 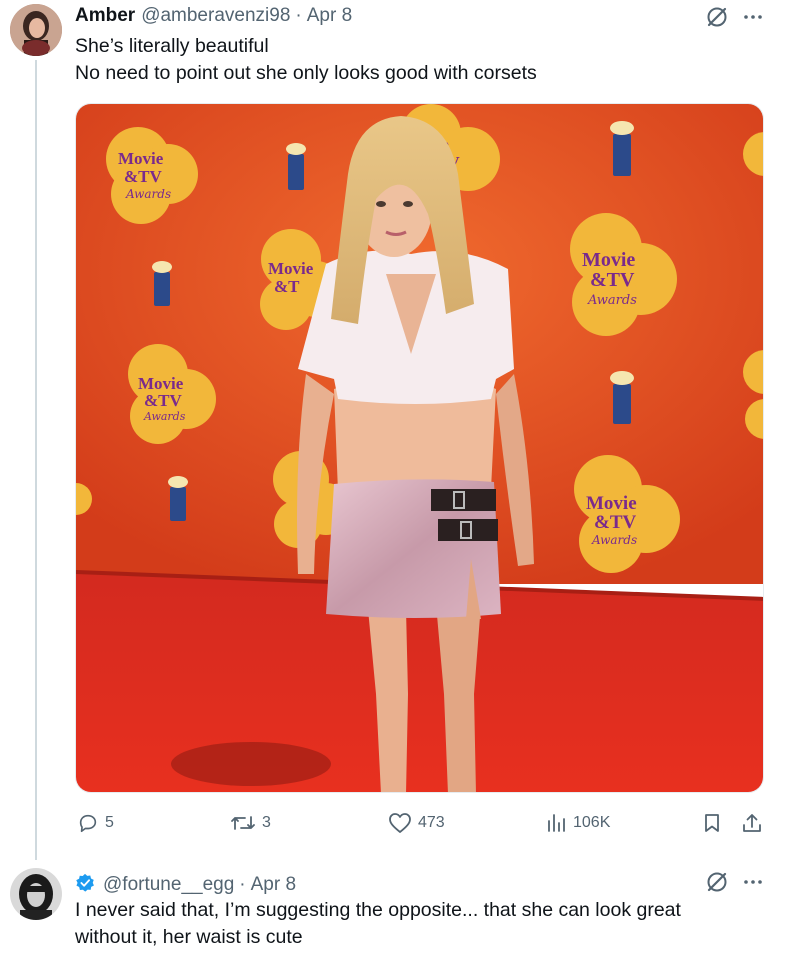 I want to click on verified-badge-icon, so click(x=85, y=883).